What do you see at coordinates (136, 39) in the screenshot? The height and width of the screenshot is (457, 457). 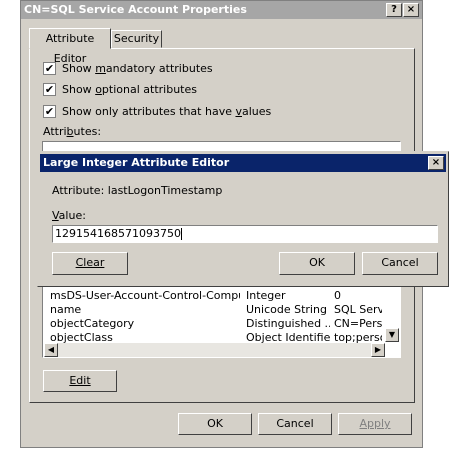 I see `tab-security: Security` at bounding box center [136, 39].